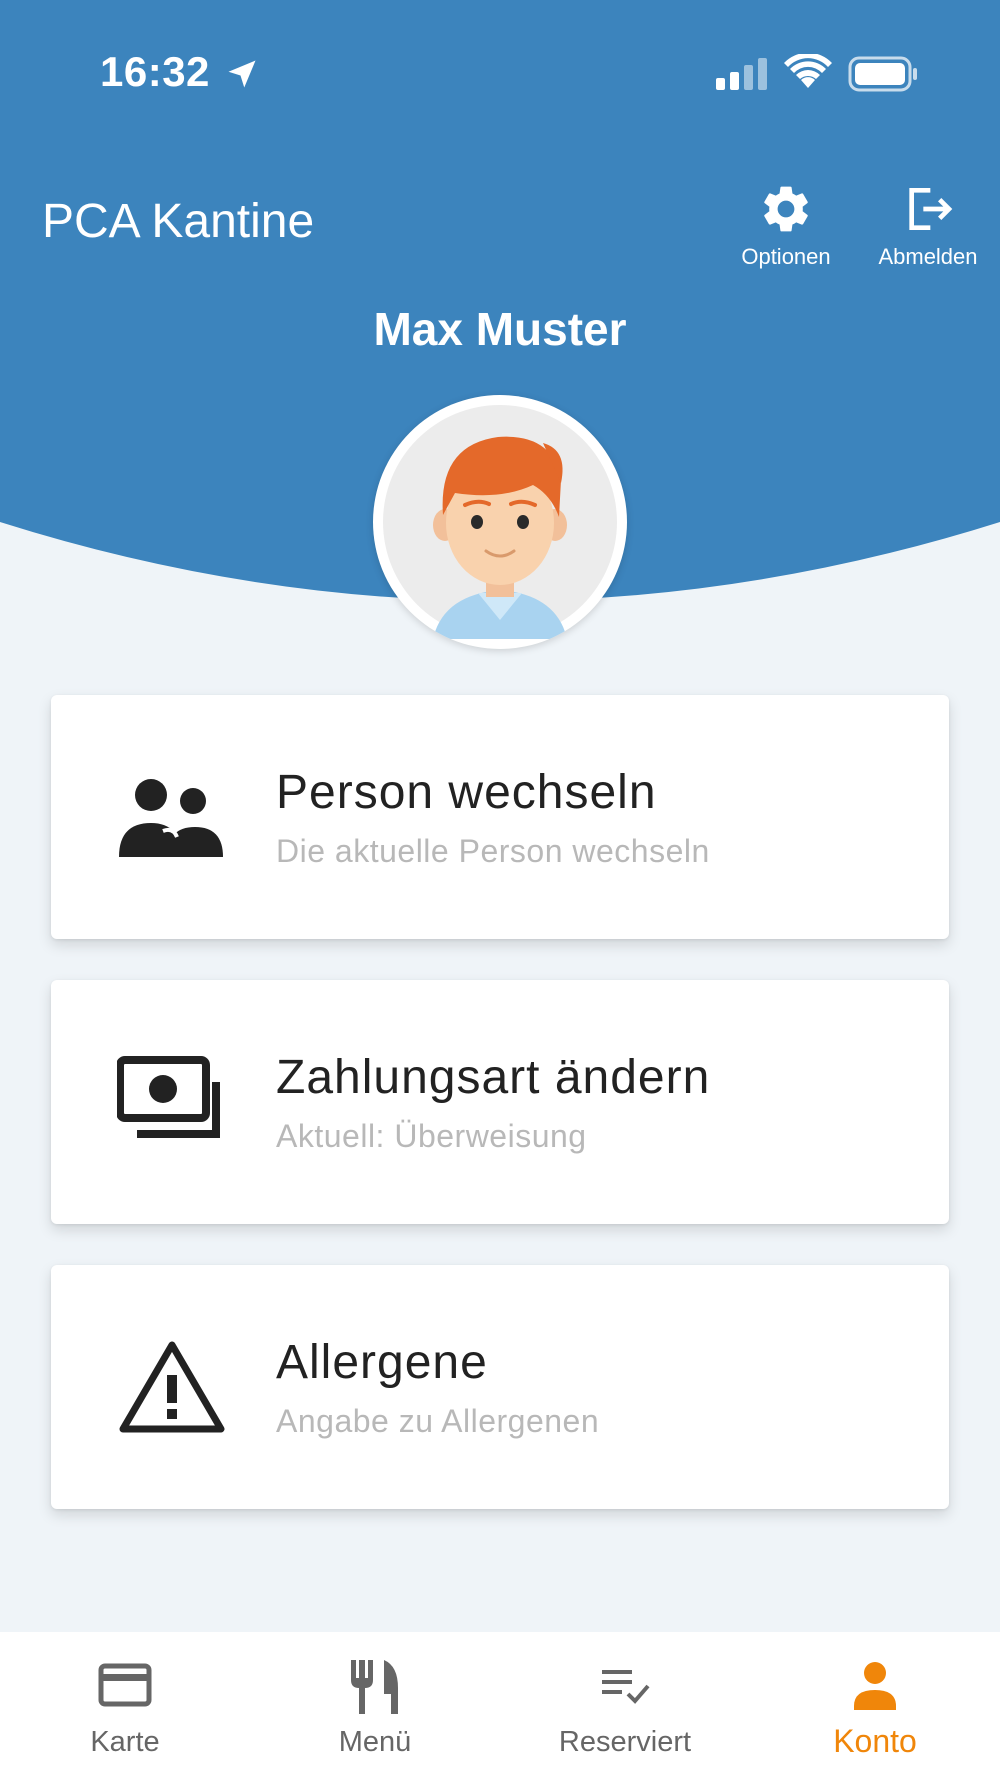 The image size is (1000, 1778). I want to click on status-bar: 16:32, so click(500, 75).